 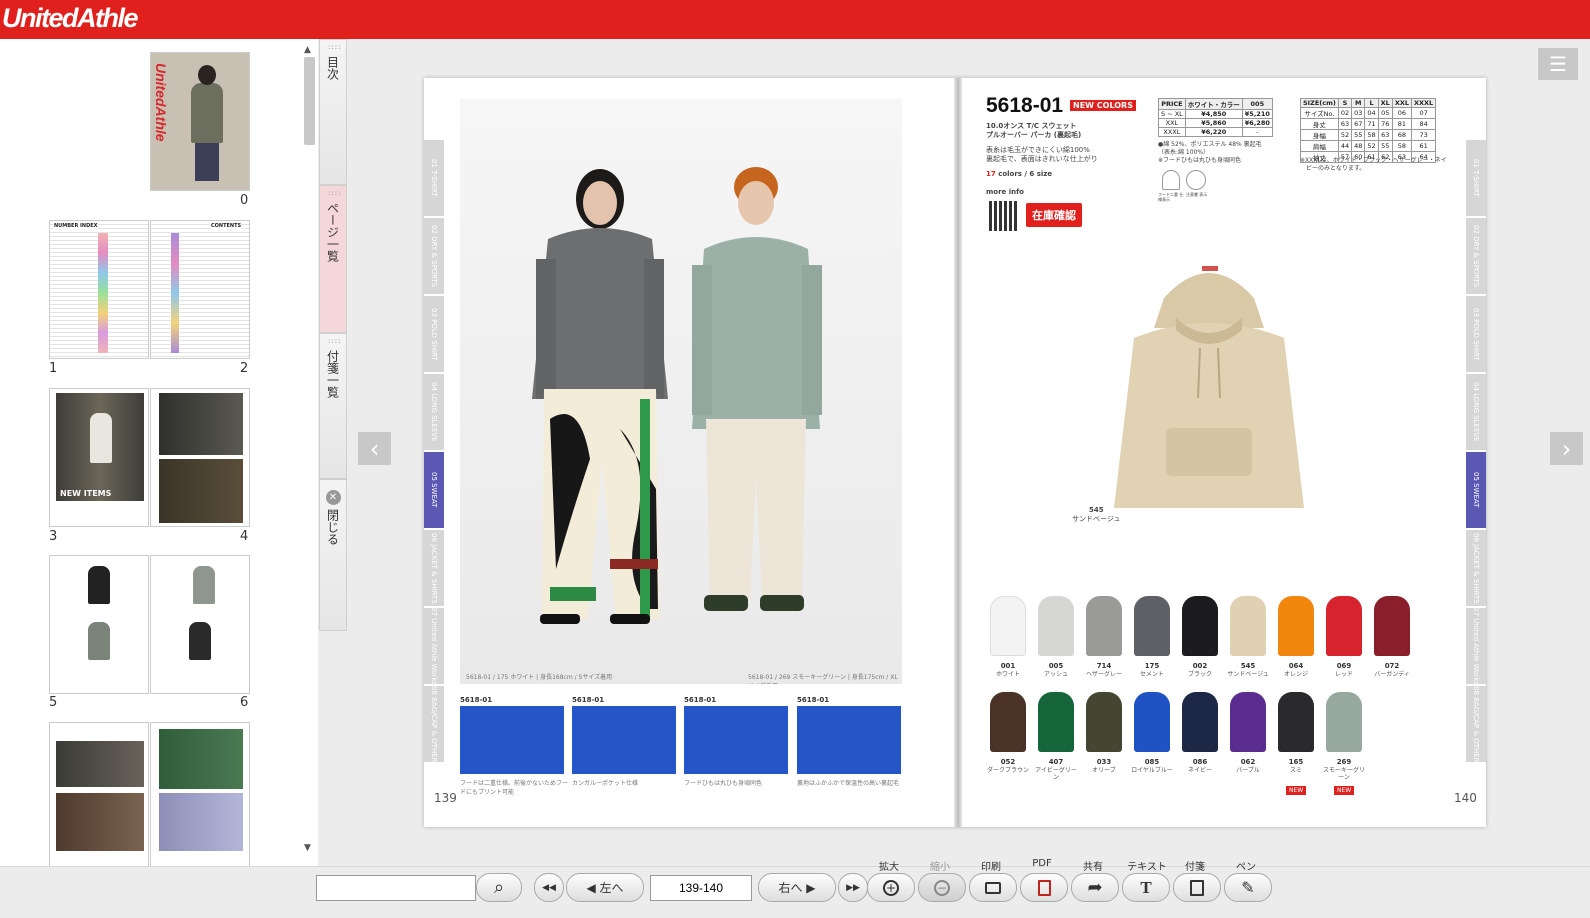 I want to click on pdf-button, so click(x=1044, y=887).